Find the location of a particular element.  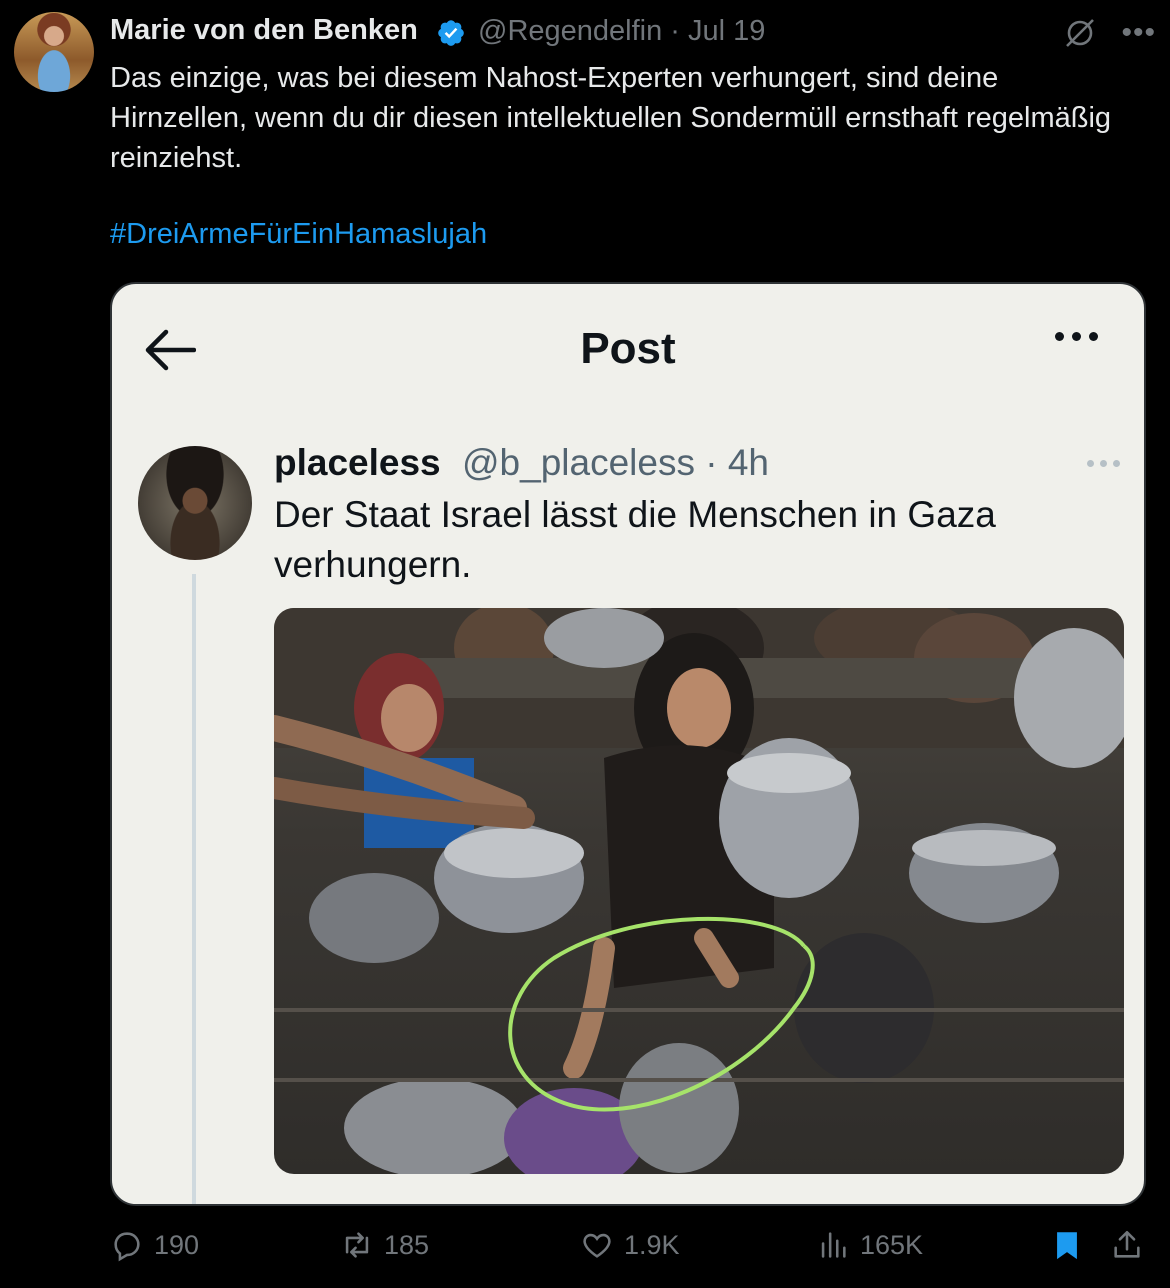

author-handle-date: @Regendelfin · Jul 19 is located at coordinates (621, 31).